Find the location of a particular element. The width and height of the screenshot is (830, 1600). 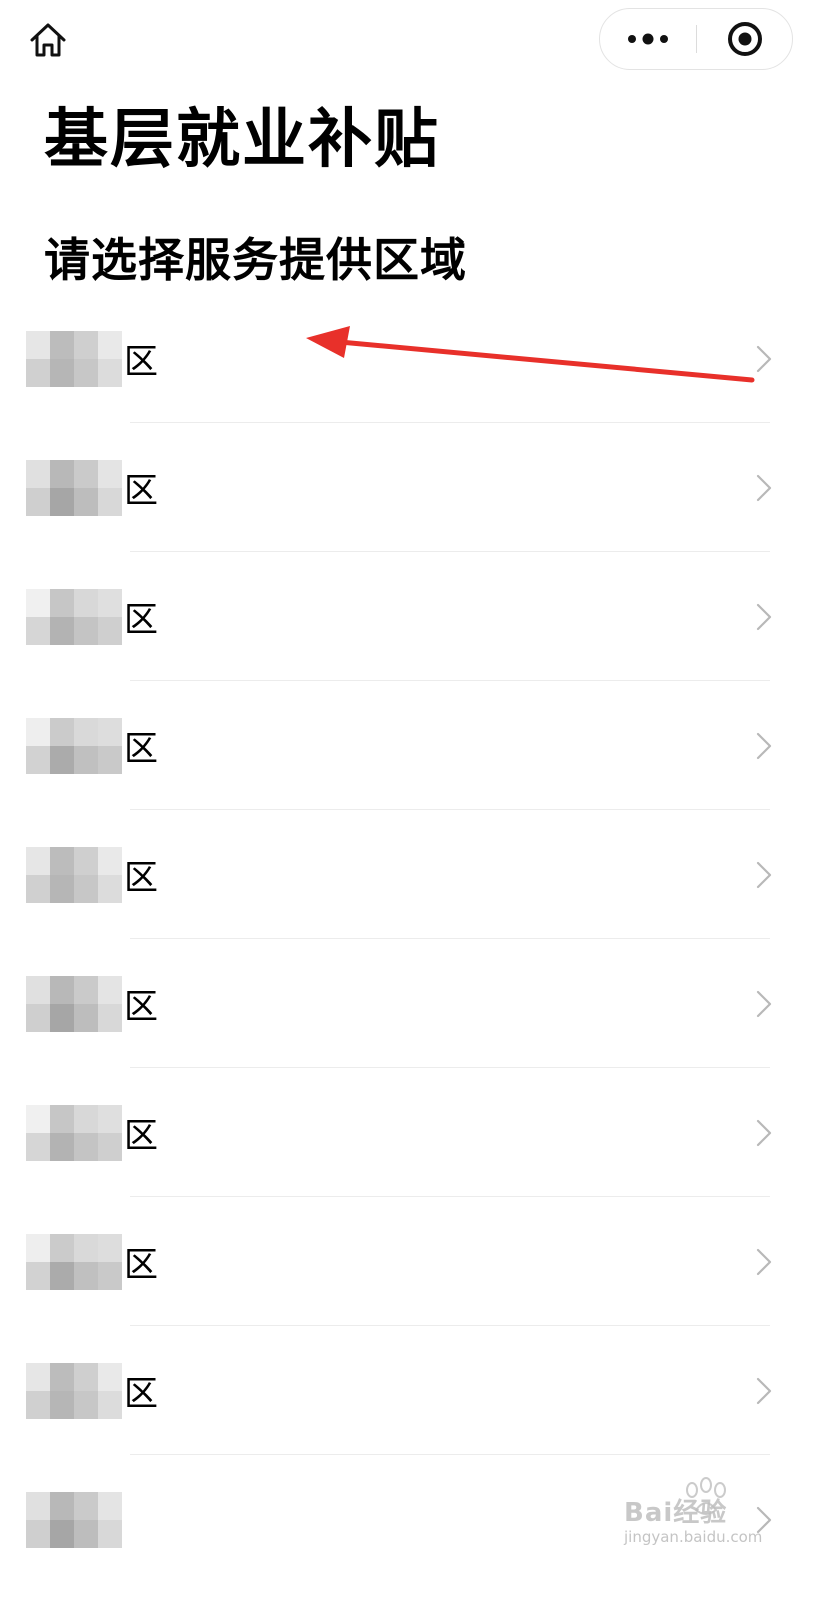

close-button is located at coordinates (745, 39).